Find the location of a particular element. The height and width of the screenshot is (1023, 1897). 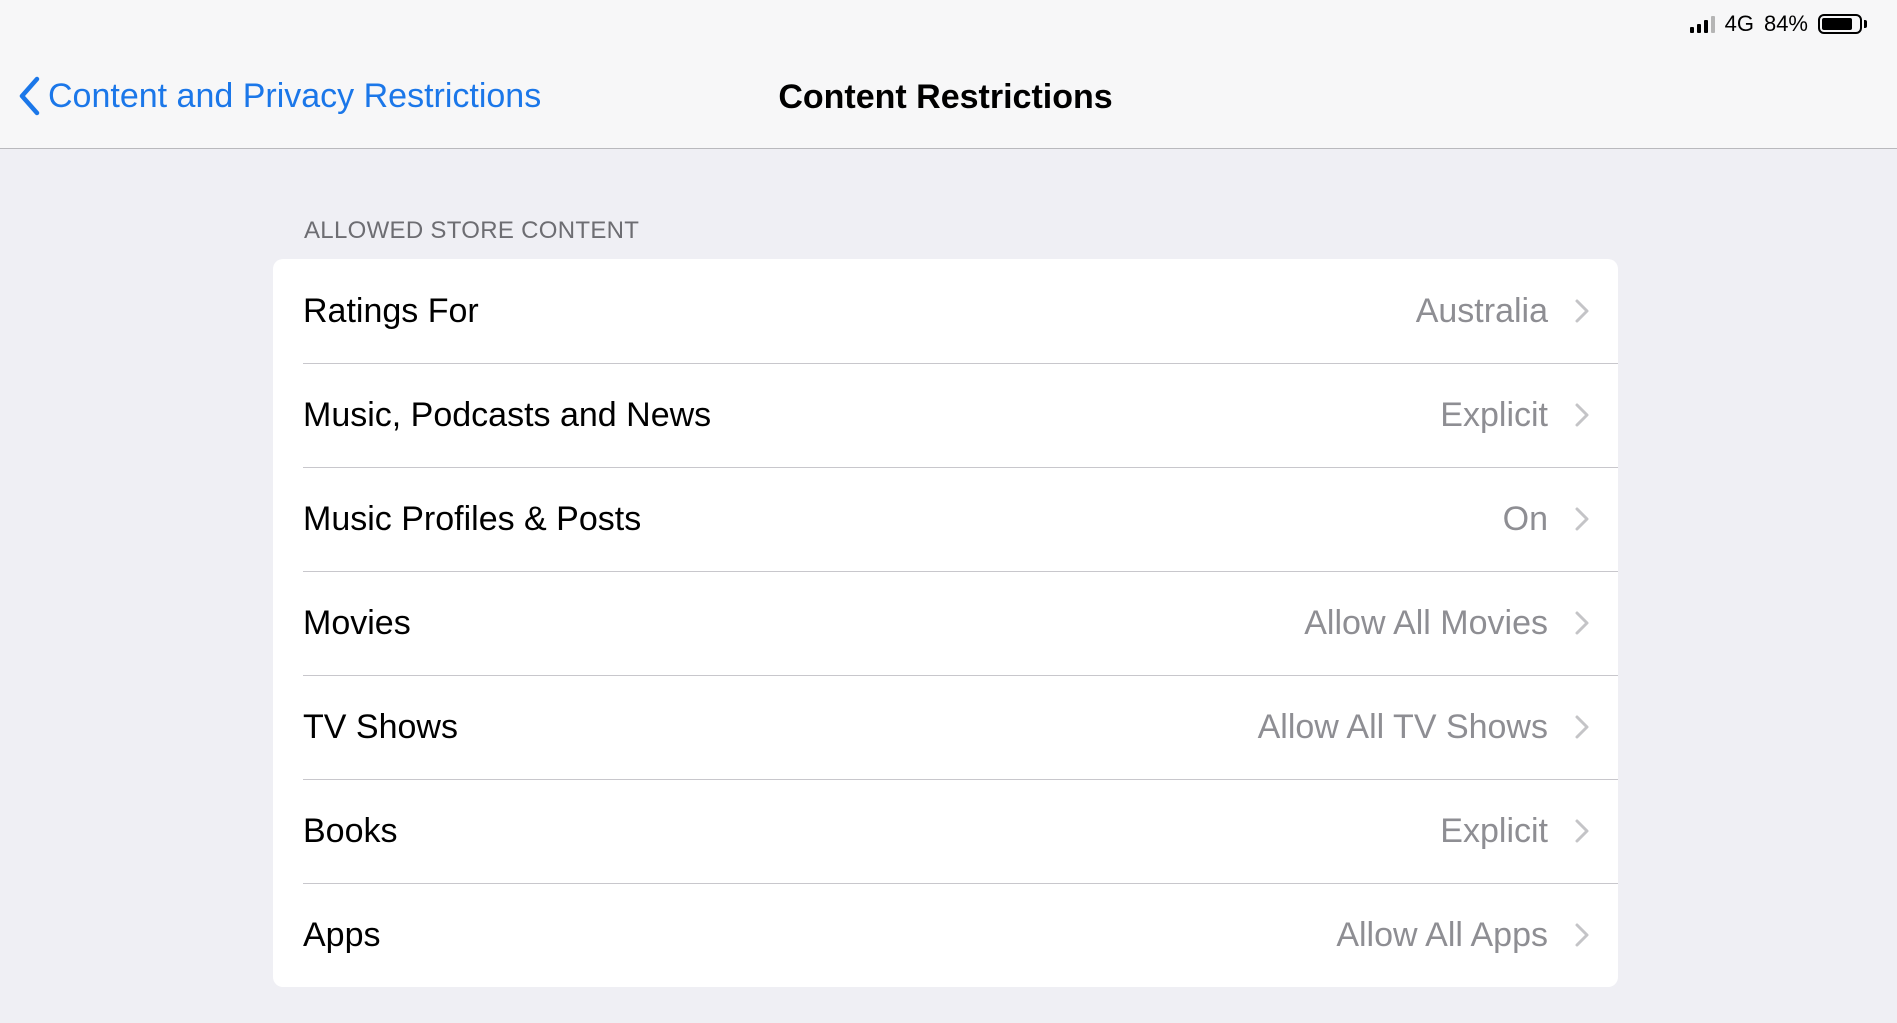

back-button-label: Content and Privacy Restrictions is located at coordinates (295, 95).